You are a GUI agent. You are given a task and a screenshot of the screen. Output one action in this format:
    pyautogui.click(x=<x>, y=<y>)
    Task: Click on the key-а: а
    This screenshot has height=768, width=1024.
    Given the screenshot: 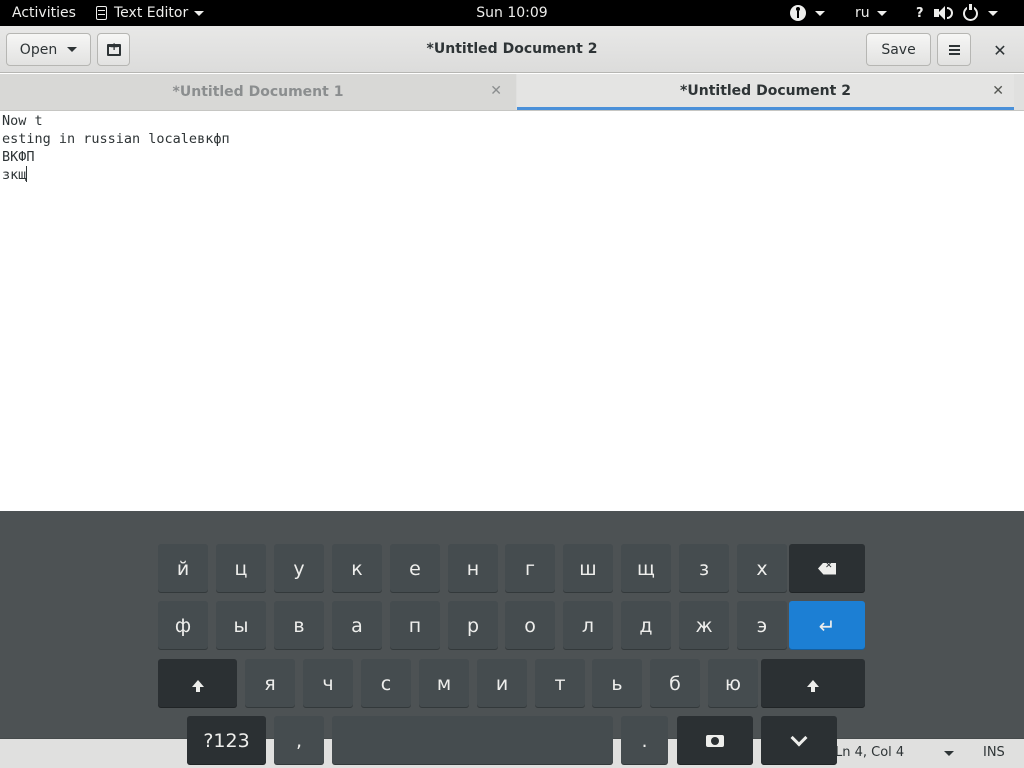 What is the action you would take?
    pyautogui.click(x=357, y=625)
    